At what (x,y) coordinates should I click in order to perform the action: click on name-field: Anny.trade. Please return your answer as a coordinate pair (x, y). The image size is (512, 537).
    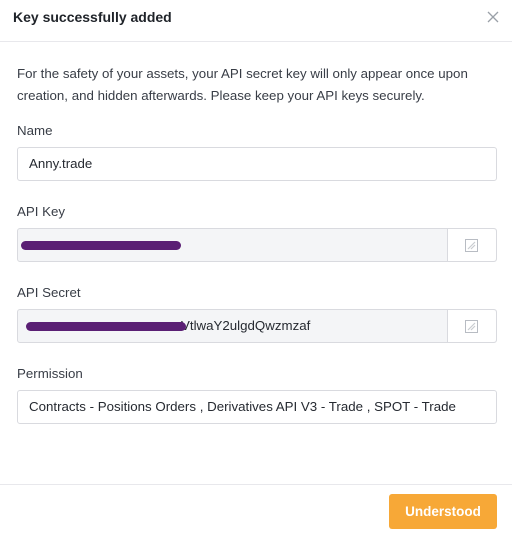
    Looking at the image, I should click on (257, 164).